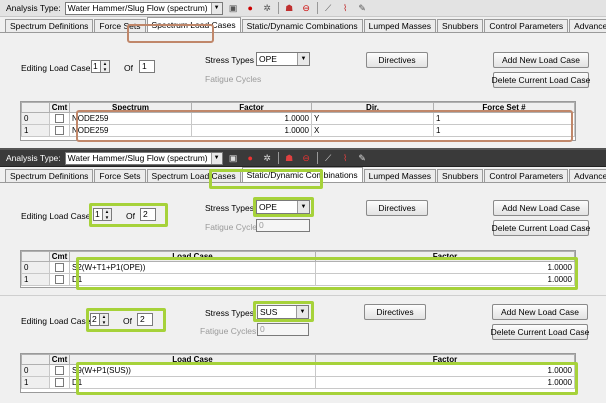  What do you see at coordinates (192, 370) in the screenshot?
I see `load-case-cell: S9(W+P1(SUS))` at bounding box center [192, 370].